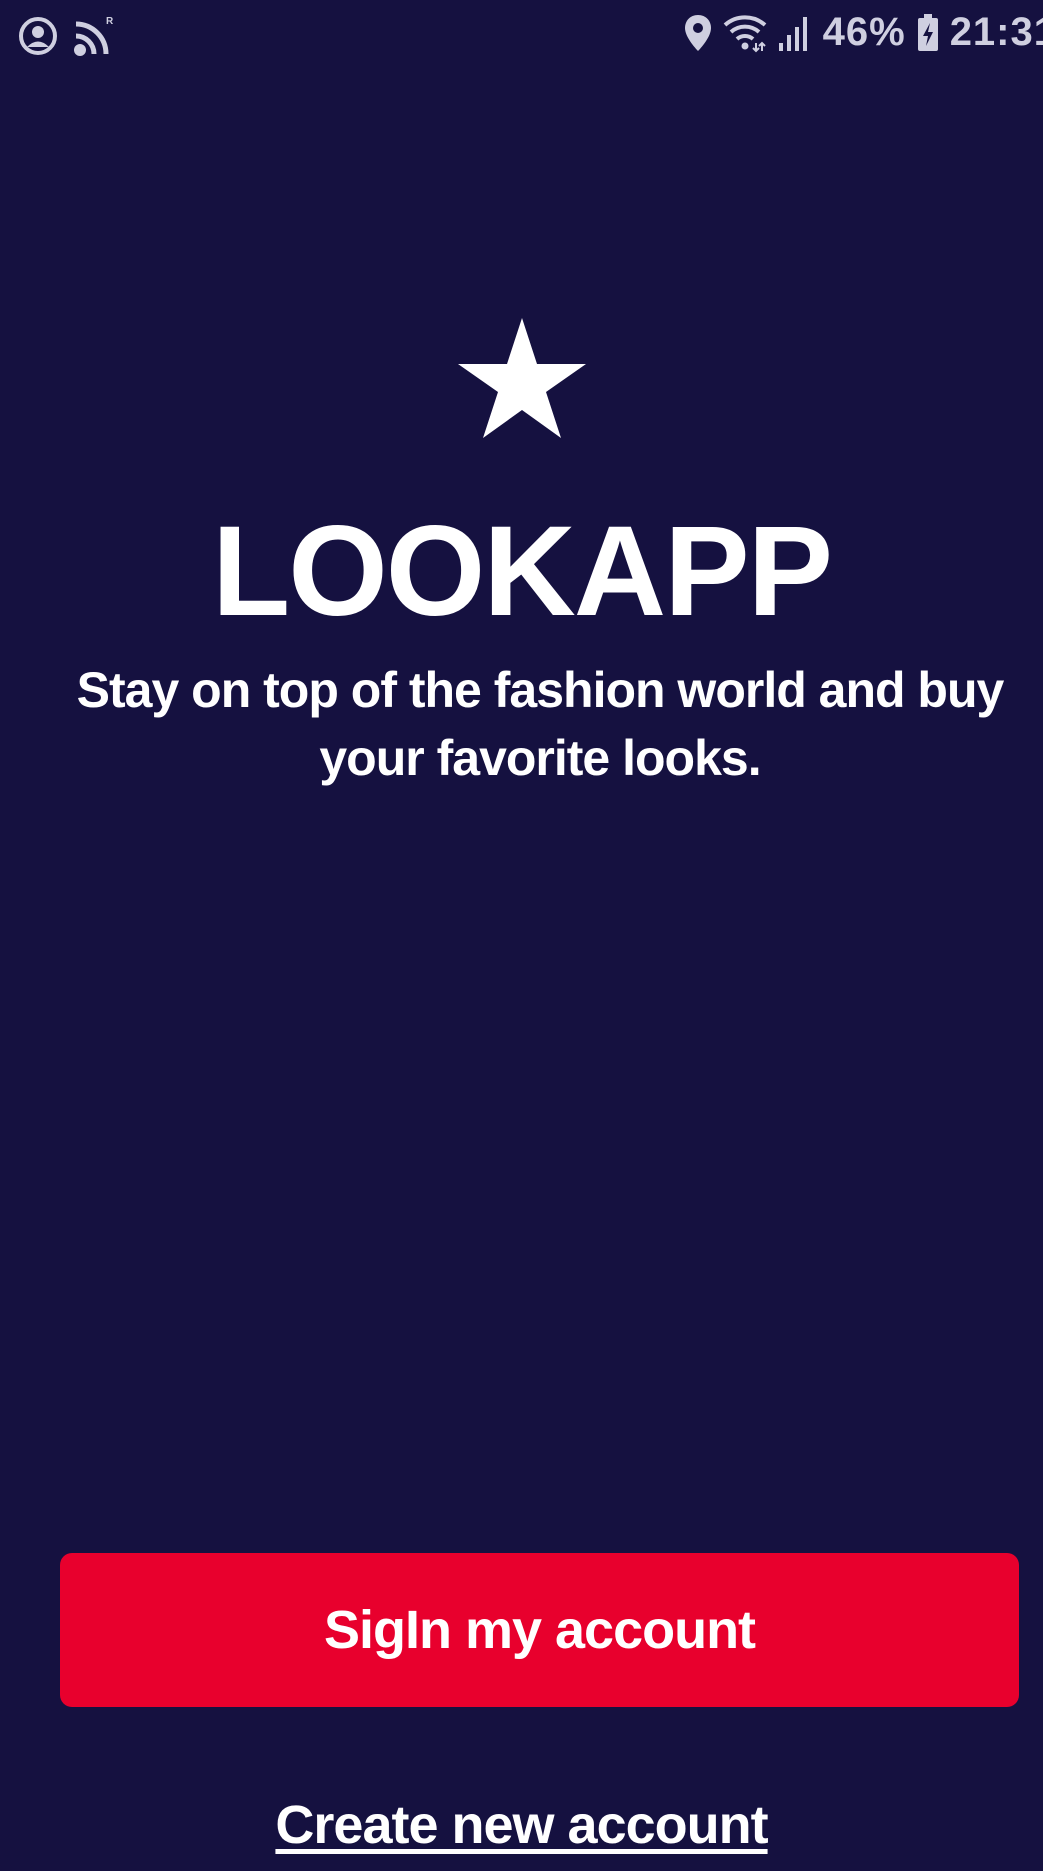  I want to click on battery-percentage: 46%, so click(864, 32).